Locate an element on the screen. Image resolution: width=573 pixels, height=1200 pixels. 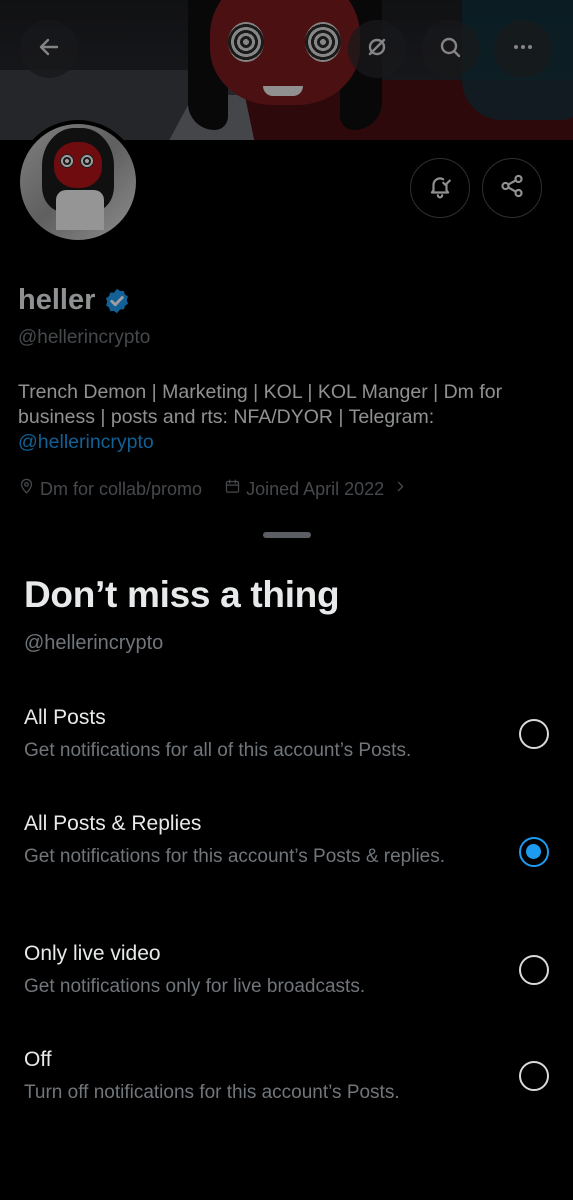
option-title: All Posts & Replies is located at coordinates (113, 823).